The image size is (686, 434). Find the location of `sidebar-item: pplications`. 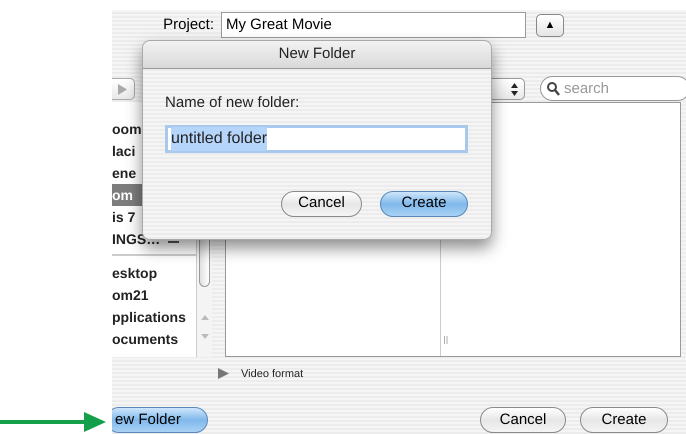

sidebar-item: pplications is located at coordinates (149, 317).